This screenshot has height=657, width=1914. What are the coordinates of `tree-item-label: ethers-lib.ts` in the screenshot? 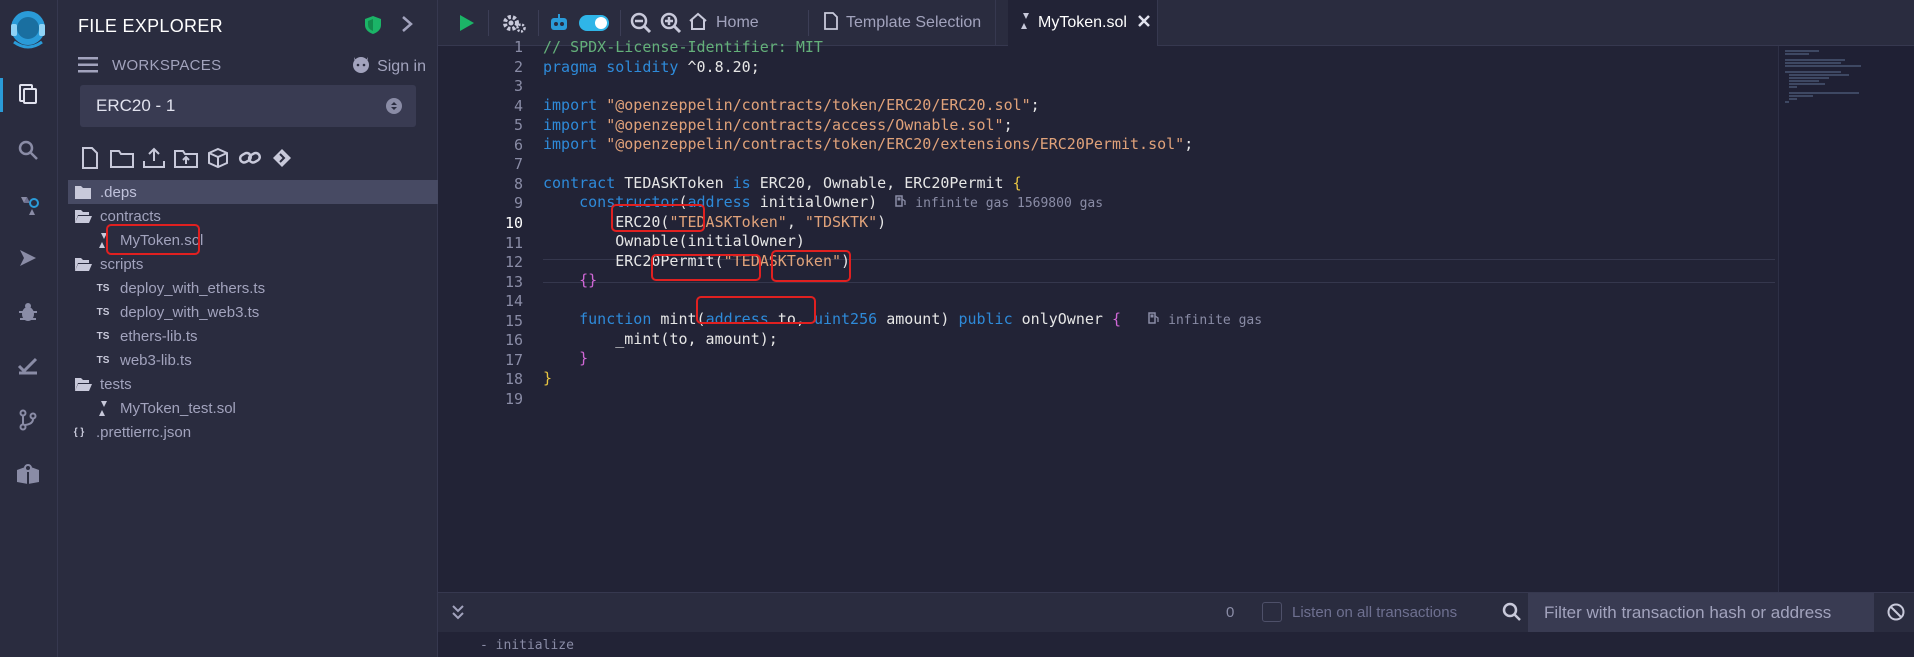 It's located at (159, 336).